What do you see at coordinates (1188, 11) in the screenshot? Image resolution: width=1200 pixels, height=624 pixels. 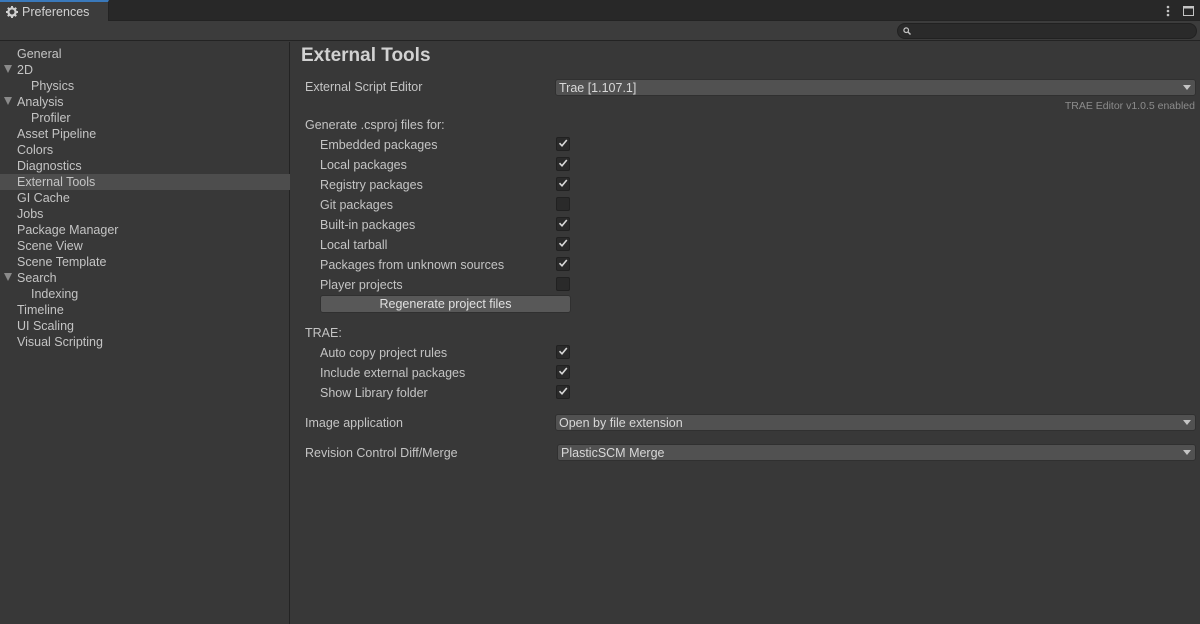 I see `maximize-icon` at bounding box center [1188, 11].